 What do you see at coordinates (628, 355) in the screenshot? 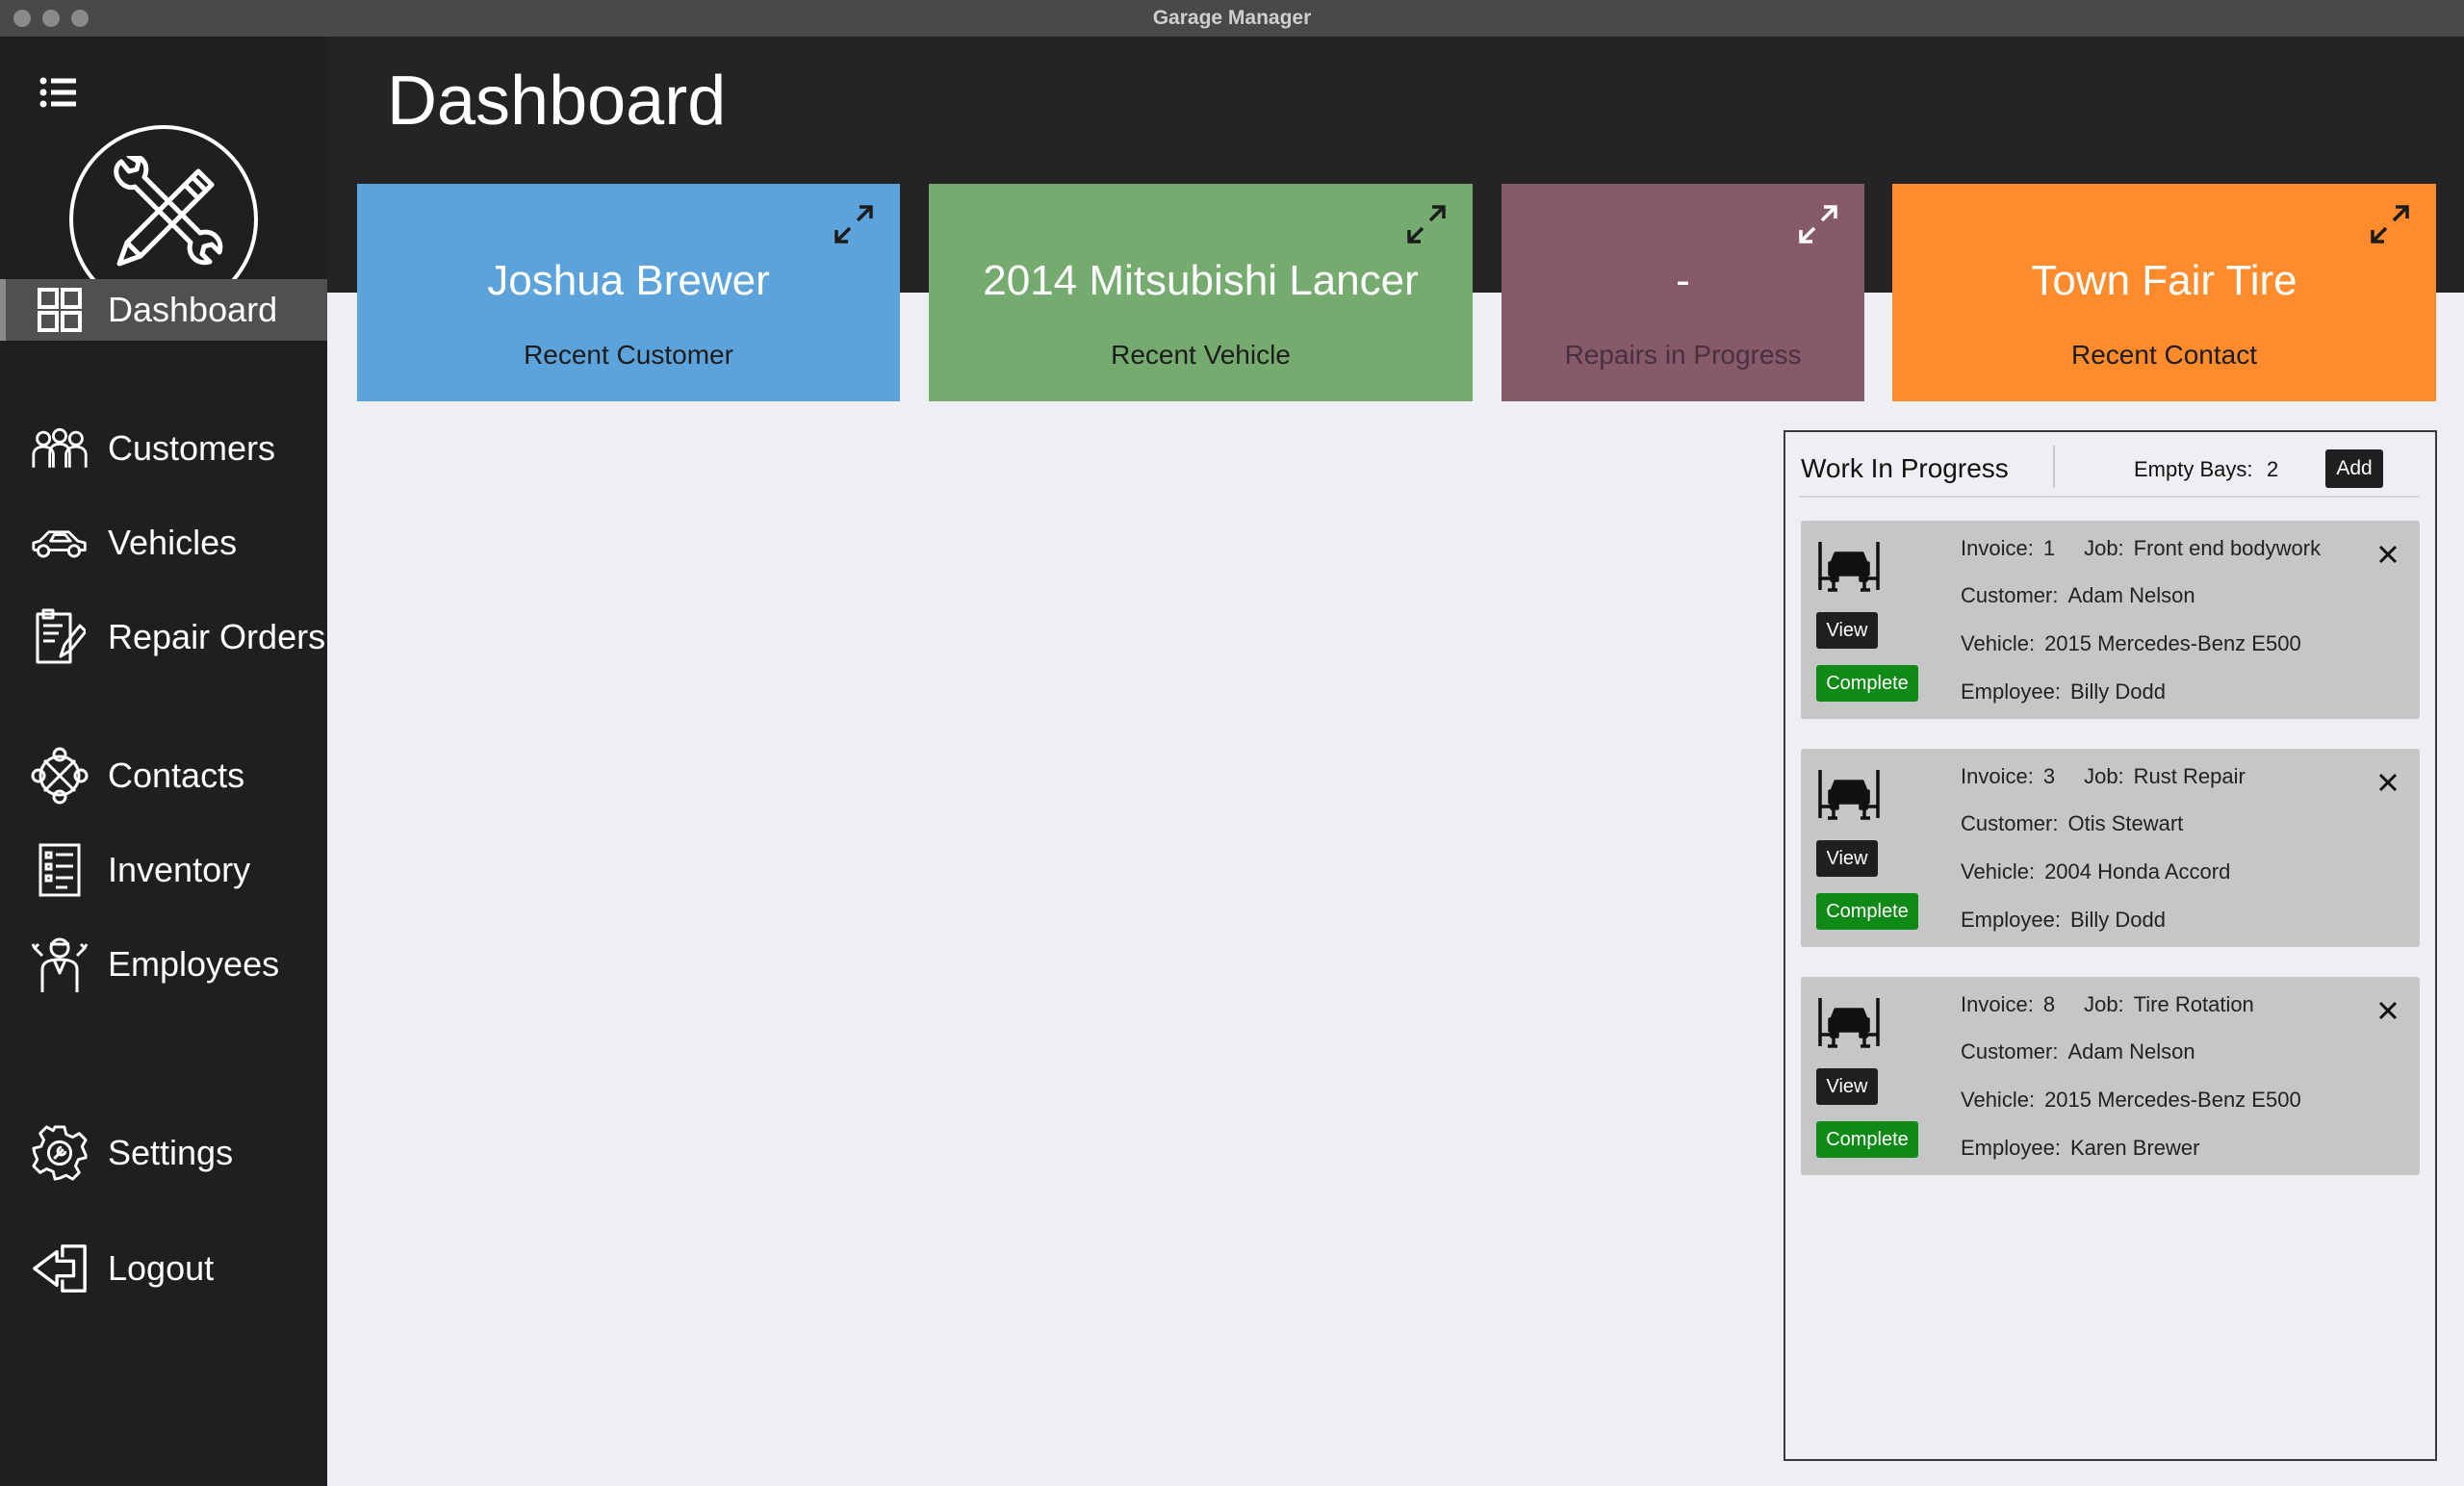
I see `card-label: Recent Customer` at bounding box center [628, 355].